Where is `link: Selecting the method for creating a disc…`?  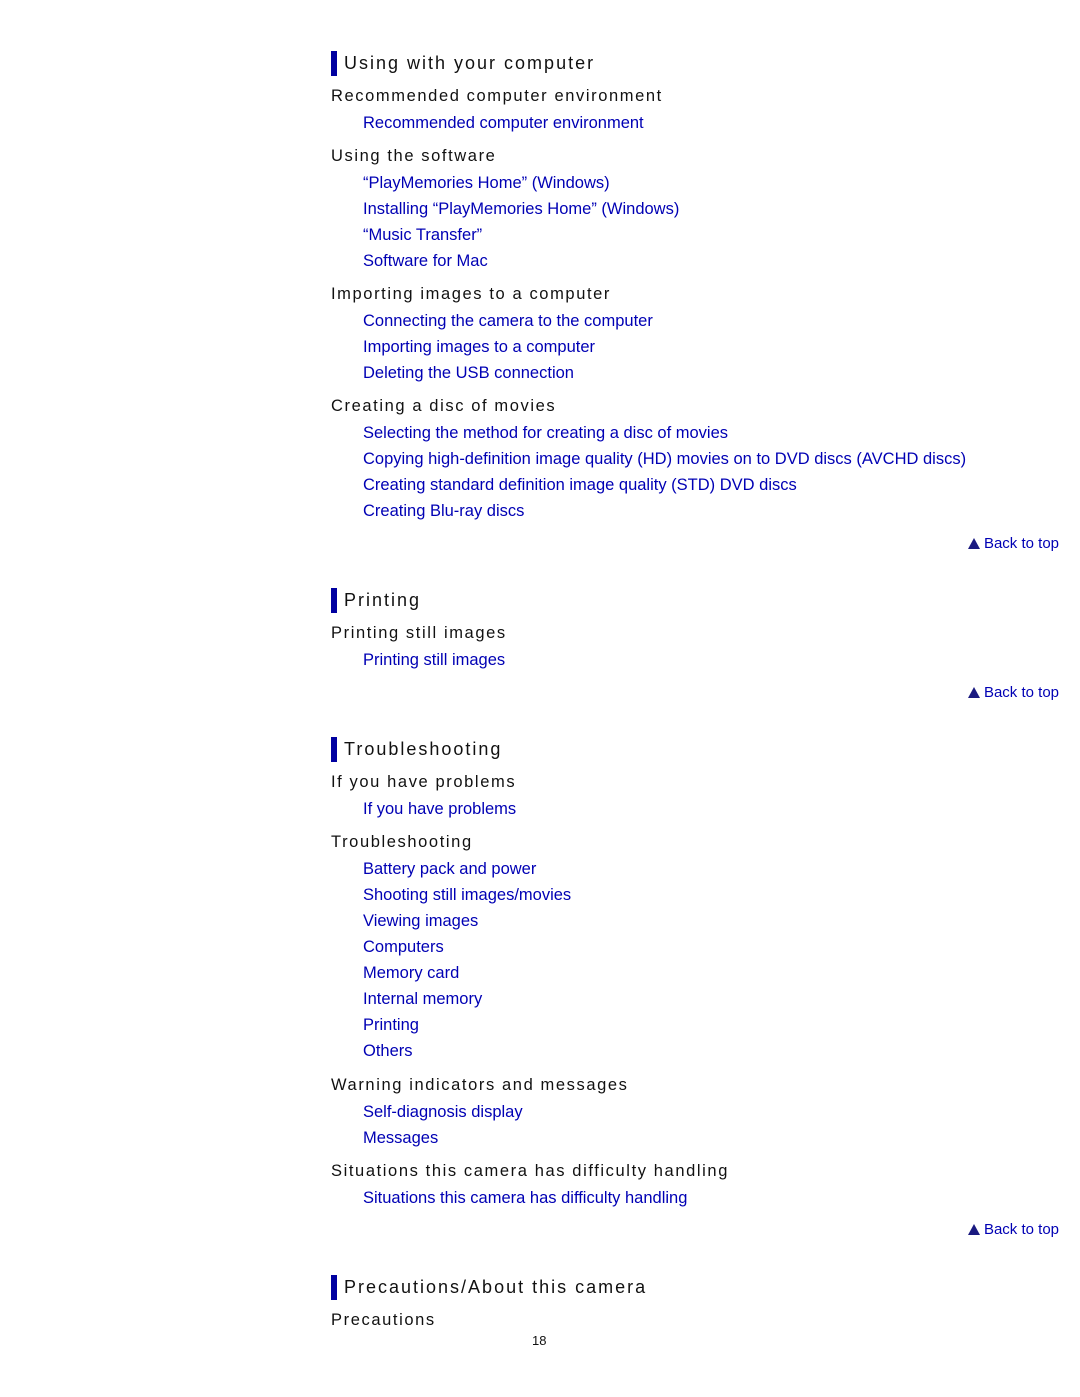
link: Selecting the method for creating a disc… is located at coordinates (545, 433).